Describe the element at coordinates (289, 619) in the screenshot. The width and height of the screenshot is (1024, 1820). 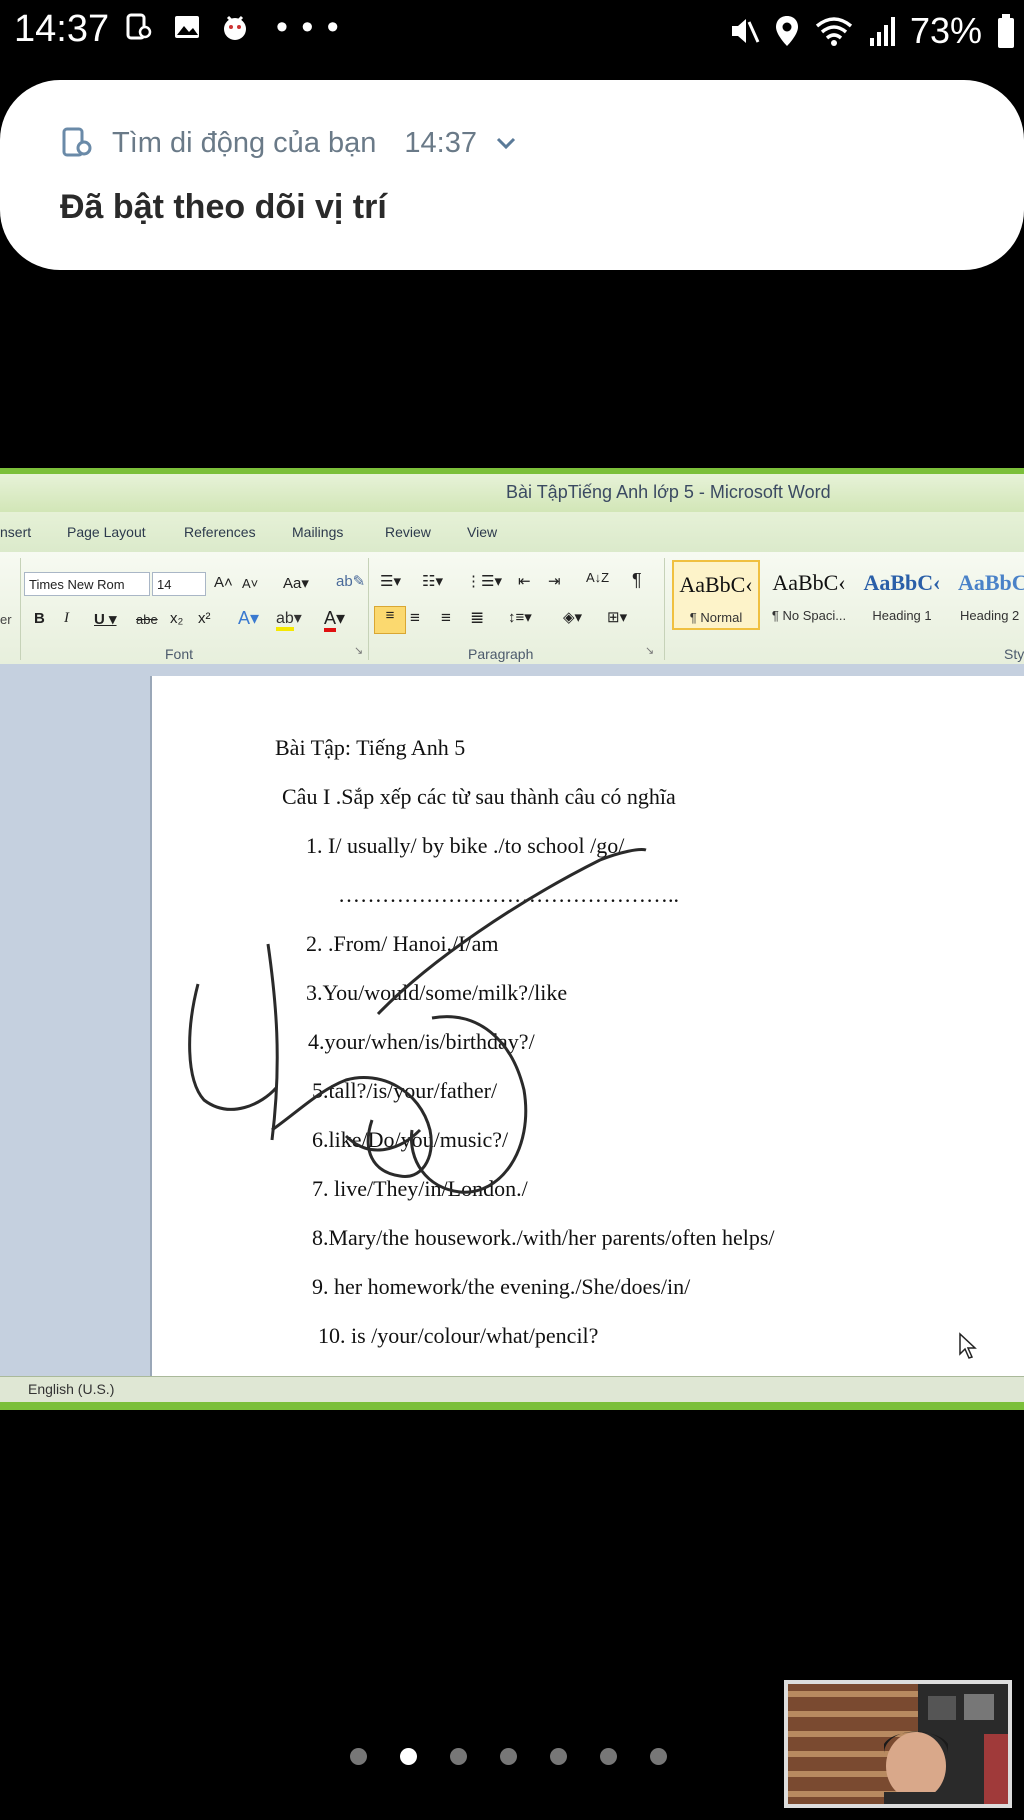
I see `highlight-icon: ab▾` at that location.